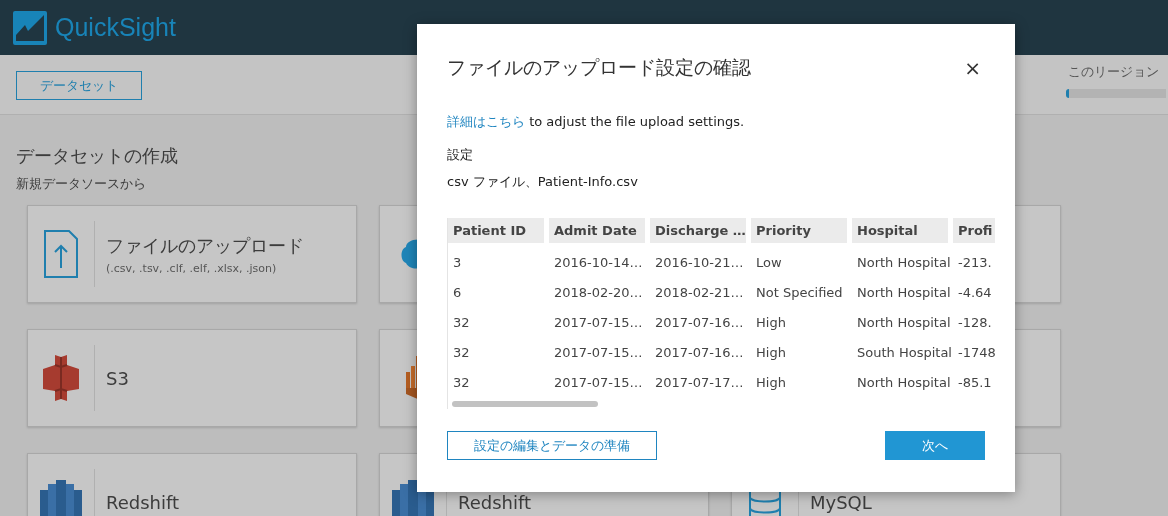  What do you see at coordinates (192, 484) in the screenshot?
I see `data-source-card: Redshift` at bounding box center [192, 484].